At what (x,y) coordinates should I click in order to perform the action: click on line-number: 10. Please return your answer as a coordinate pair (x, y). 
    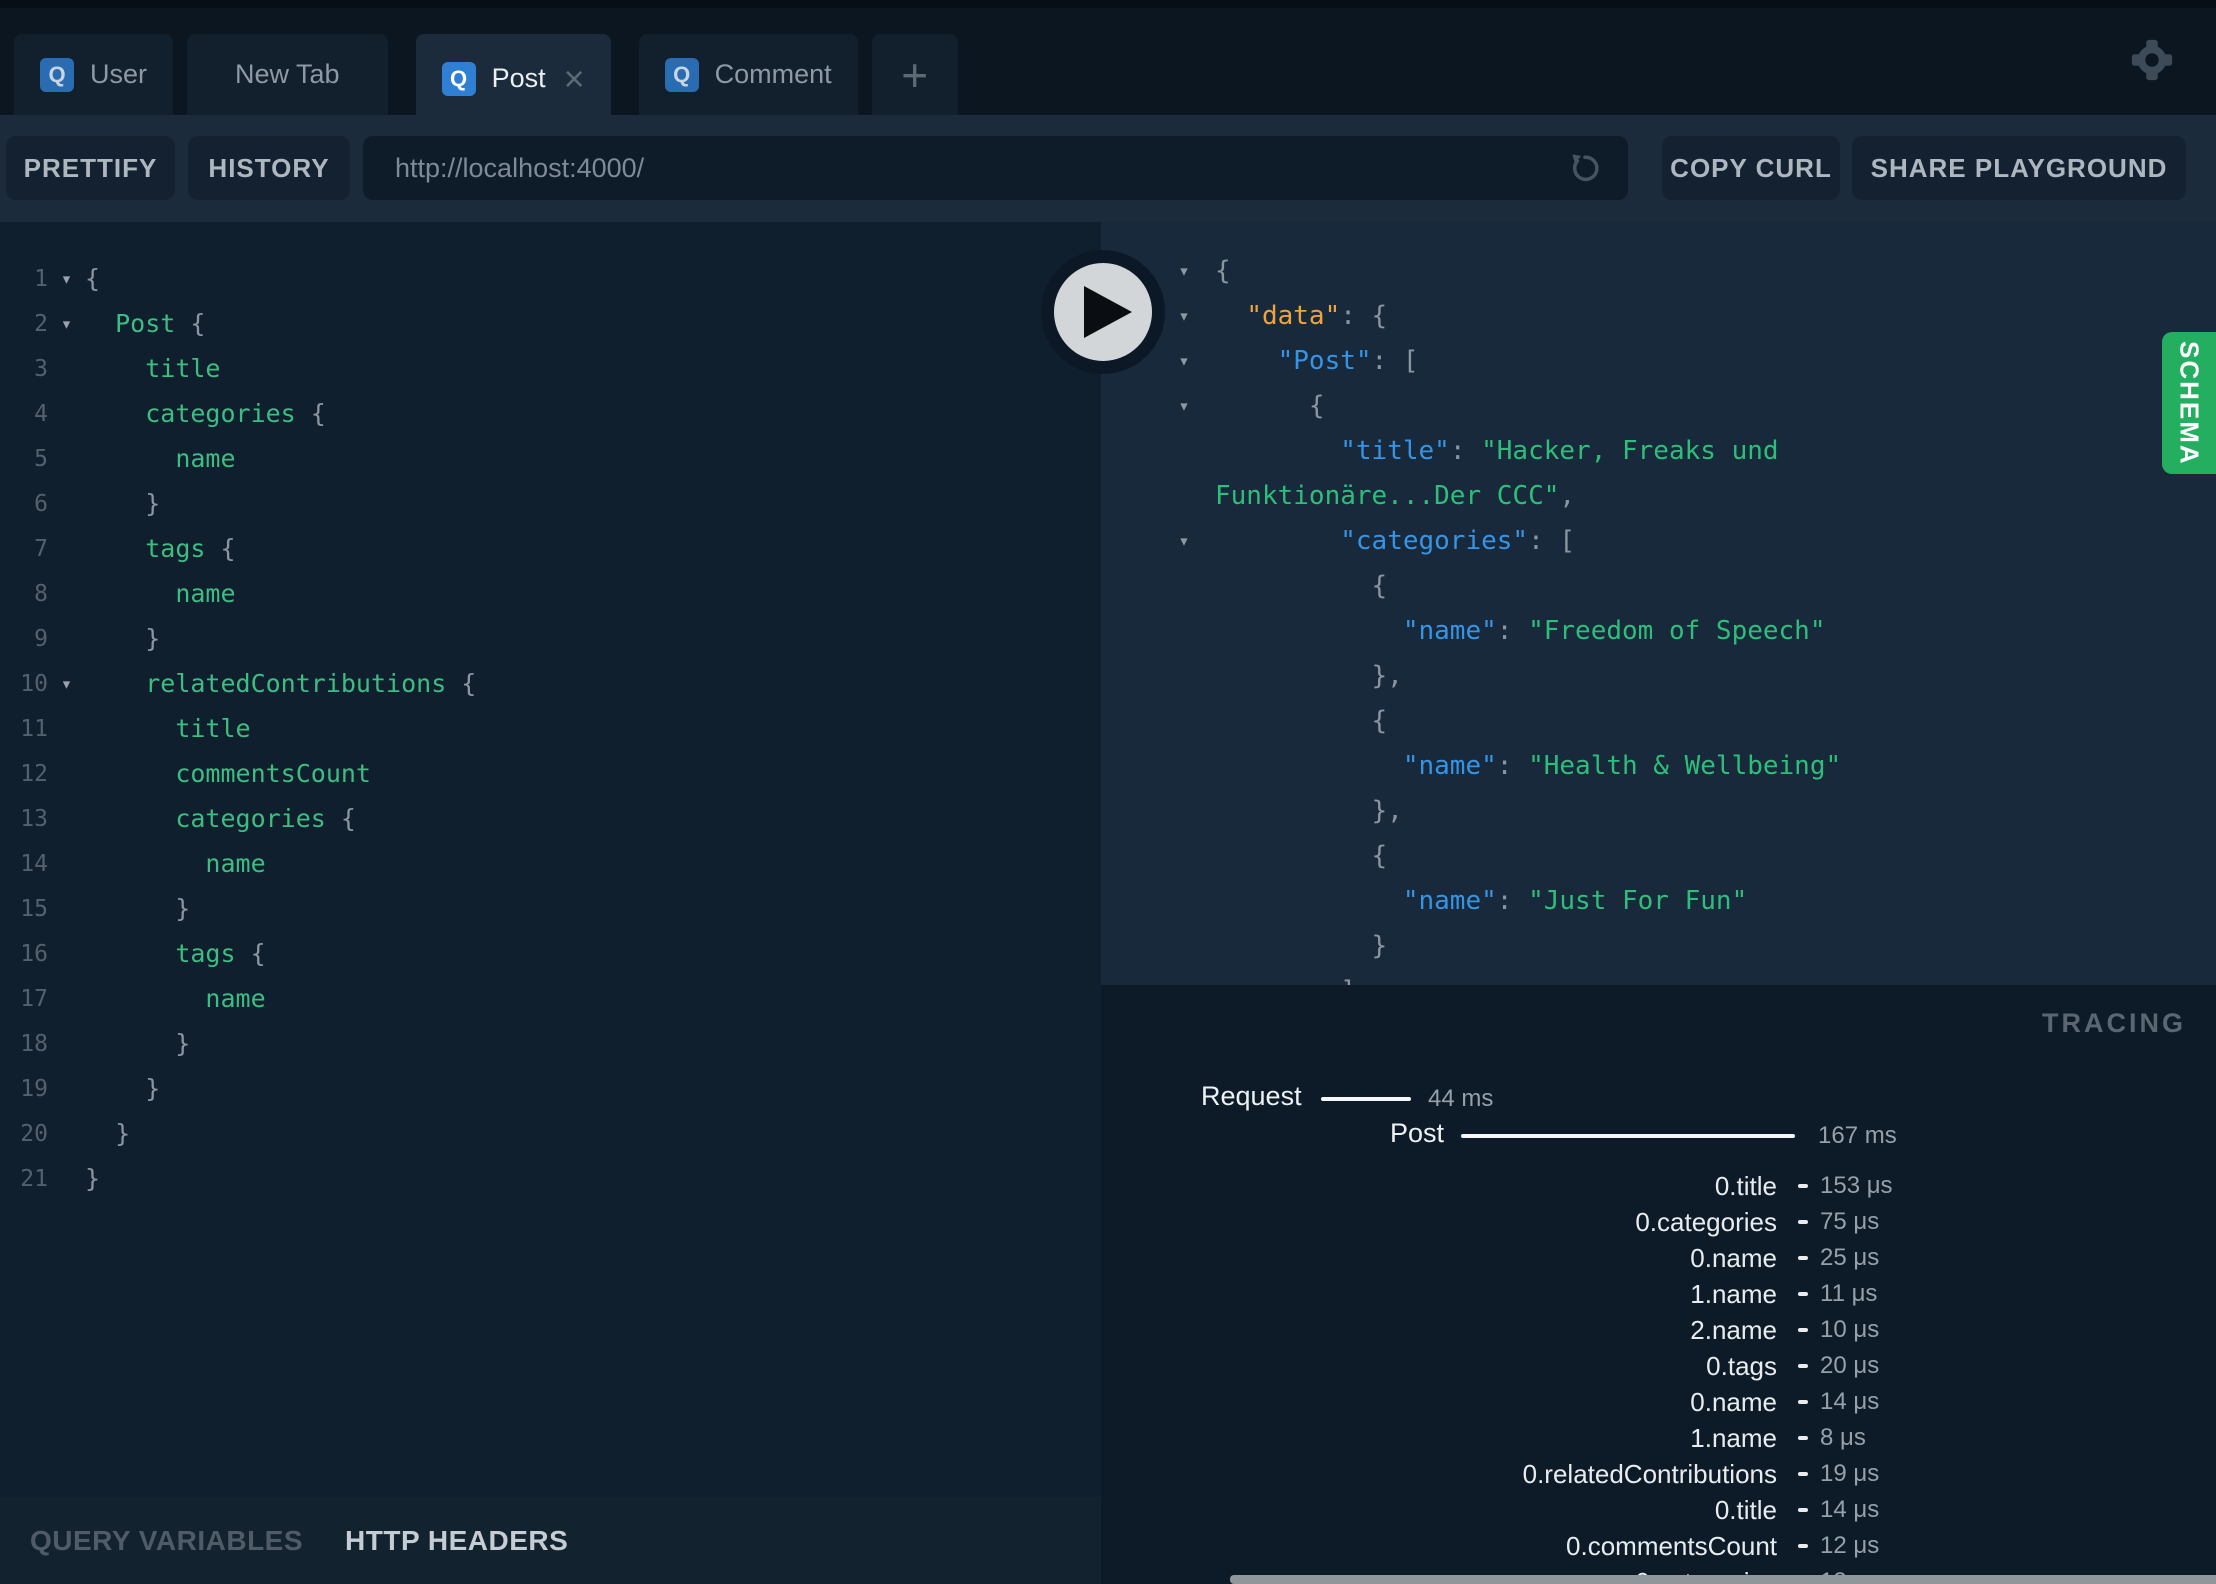
    Looking at the image, I should click on (34, 683).